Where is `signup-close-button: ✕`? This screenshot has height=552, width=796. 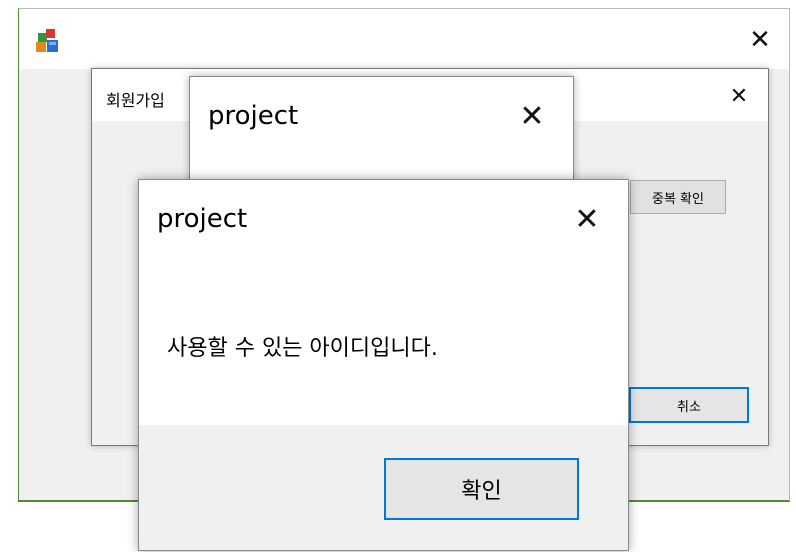 signup-close-button: ✕ is located at coordinates (739, 96).